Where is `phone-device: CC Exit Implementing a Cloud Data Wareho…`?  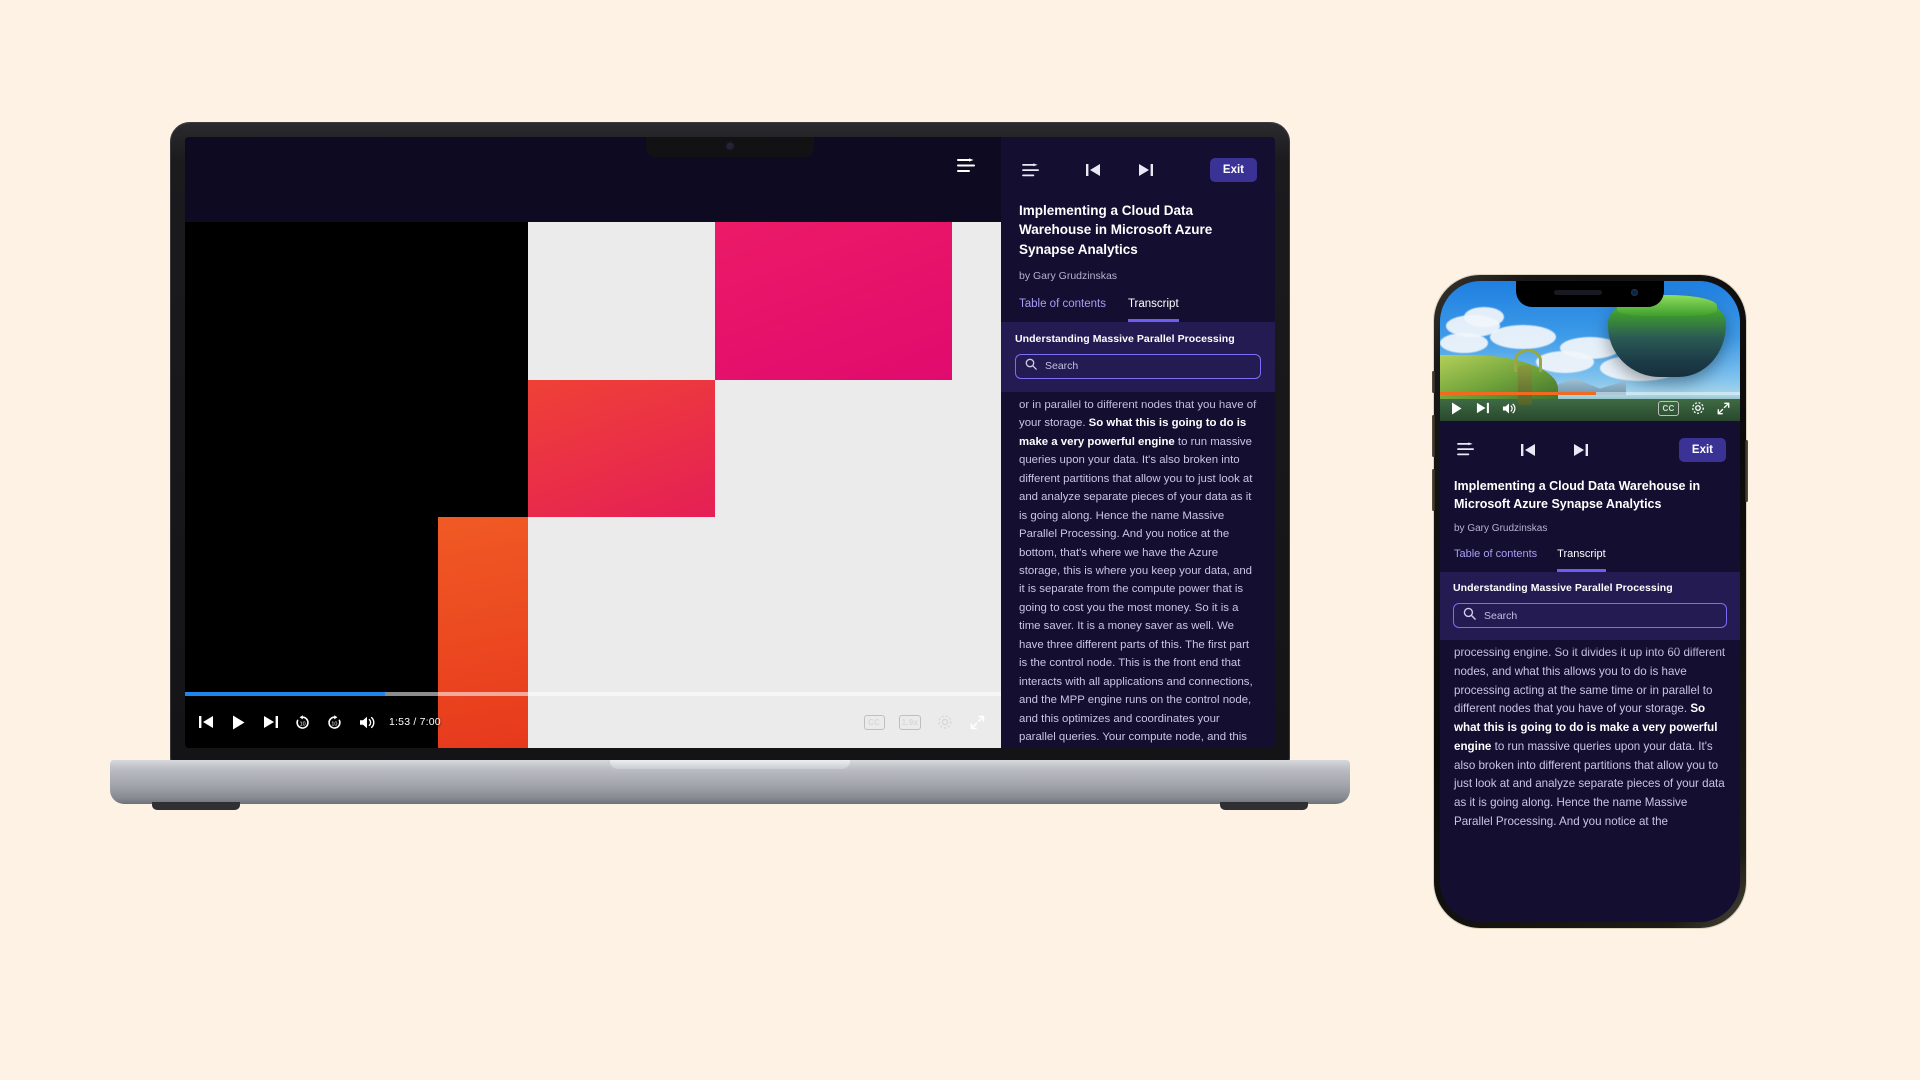
phone-device: CC Exit Implementing a Cloud Data Wareho… is located at coordinates (1590, 601).